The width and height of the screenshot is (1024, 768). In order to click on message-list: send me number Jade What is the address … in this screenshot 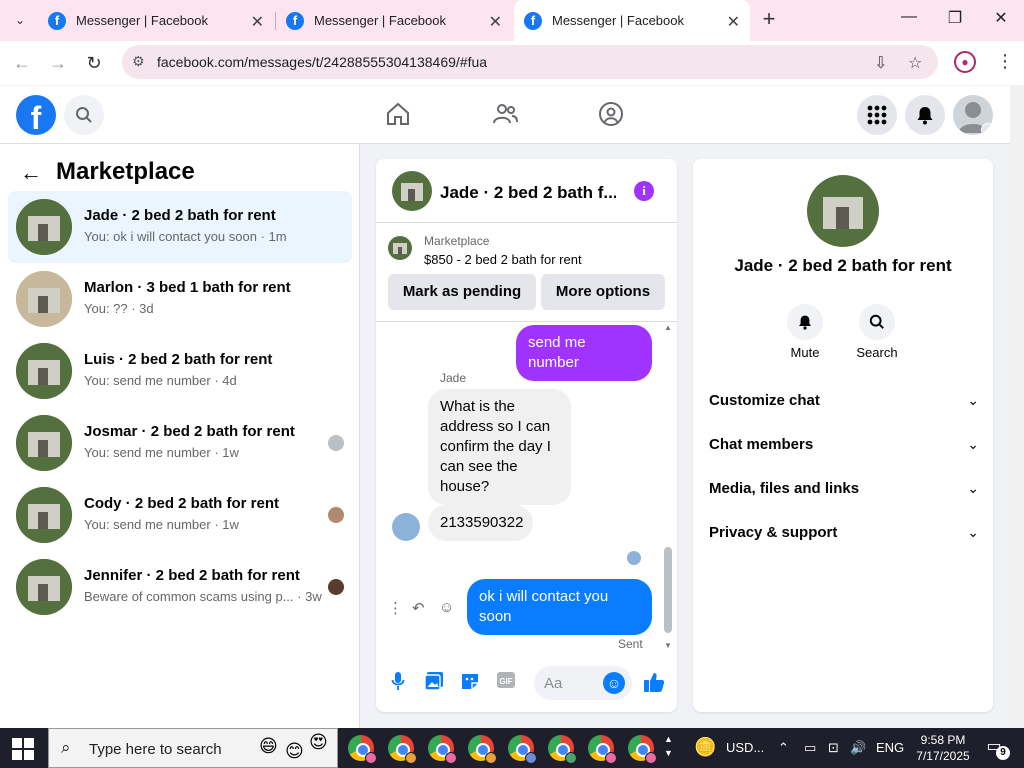, I will do `click(526, 488)`.